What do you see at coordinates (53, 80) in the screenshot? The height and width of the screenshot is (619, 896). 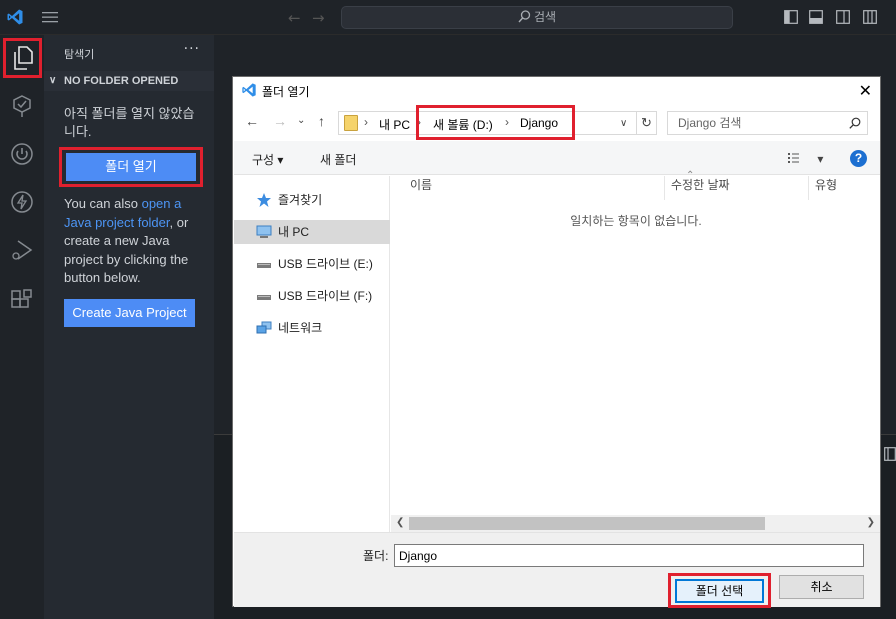 I see `chevron-down-icon: ∨` at bounding box center [53, 80].